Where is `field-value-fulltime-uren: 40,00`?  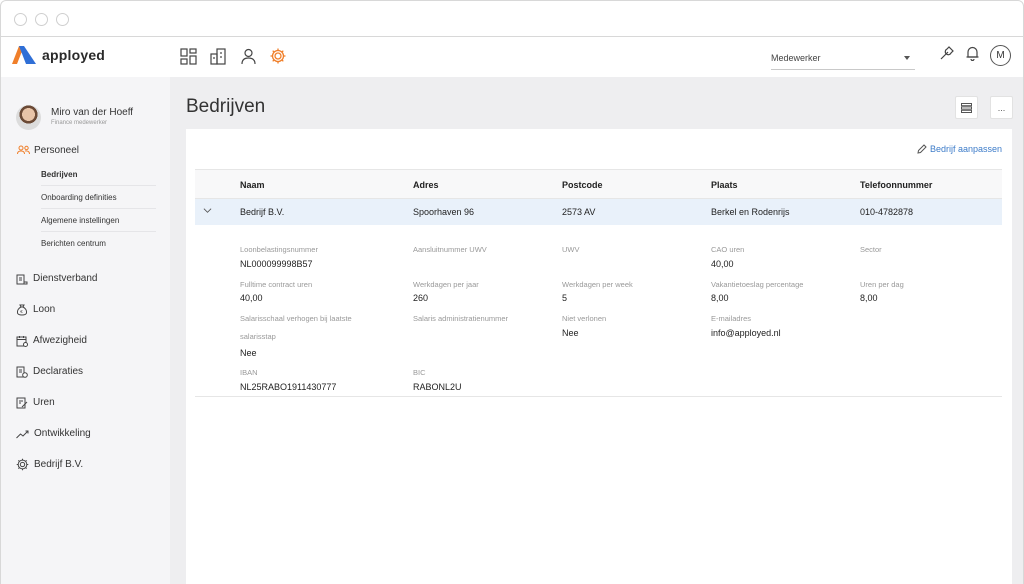 field-value-fulltime-uren: 40,00 is located at coordinates (251, 298).